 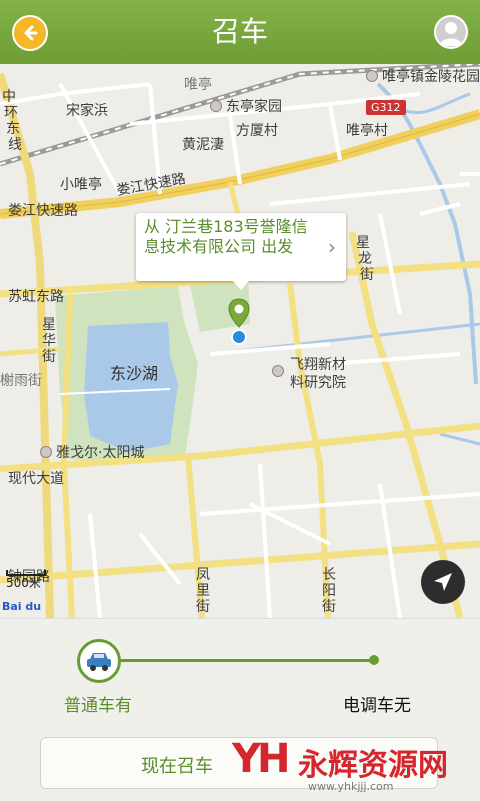 I want to click on car-type-slider-track, so click(x=247, y=660).